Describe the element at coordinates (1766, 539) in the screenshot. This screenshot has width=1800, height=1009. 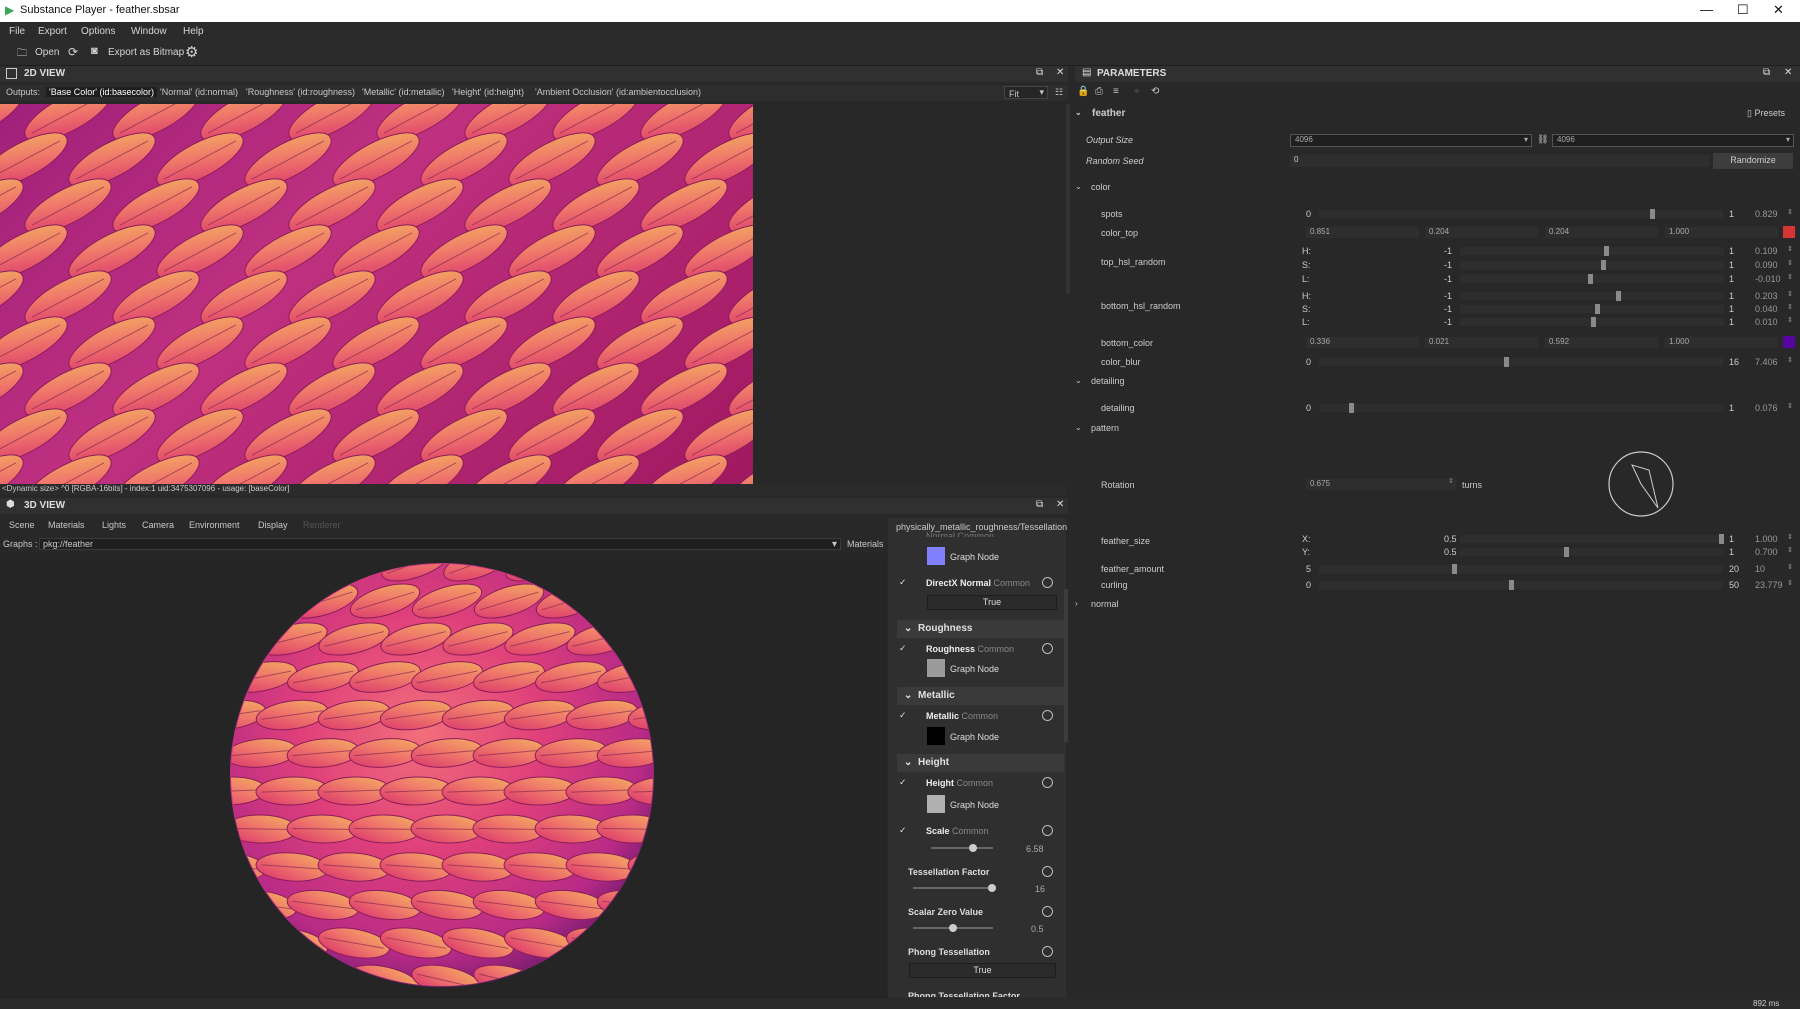
I see `feather-size-0-value: 1.000` at that location.